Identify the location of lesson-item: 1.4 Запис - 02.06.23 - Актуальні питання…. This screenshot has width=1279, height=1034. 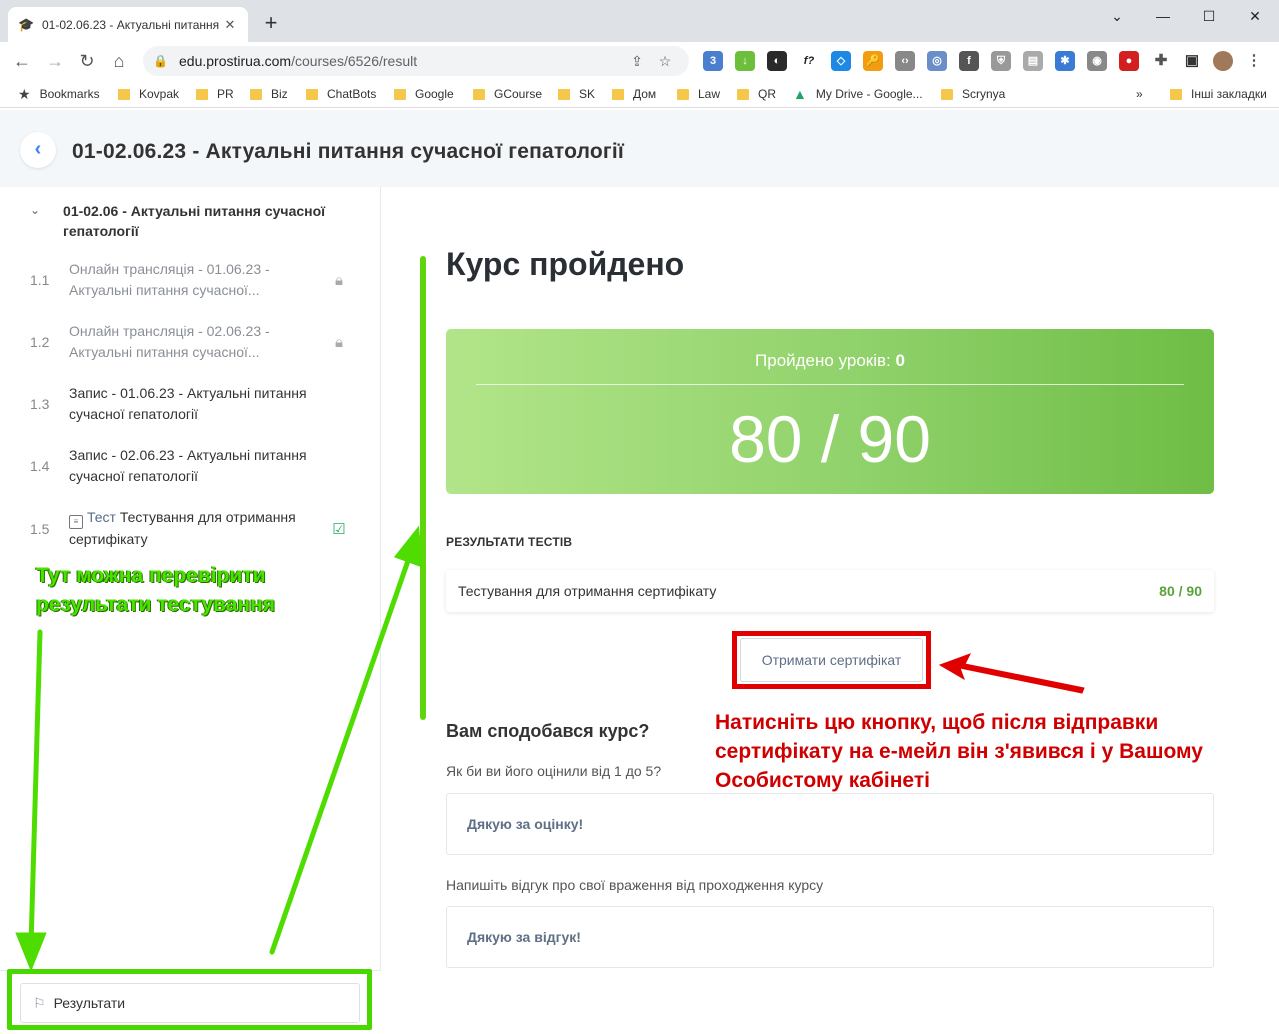
(195, 466).